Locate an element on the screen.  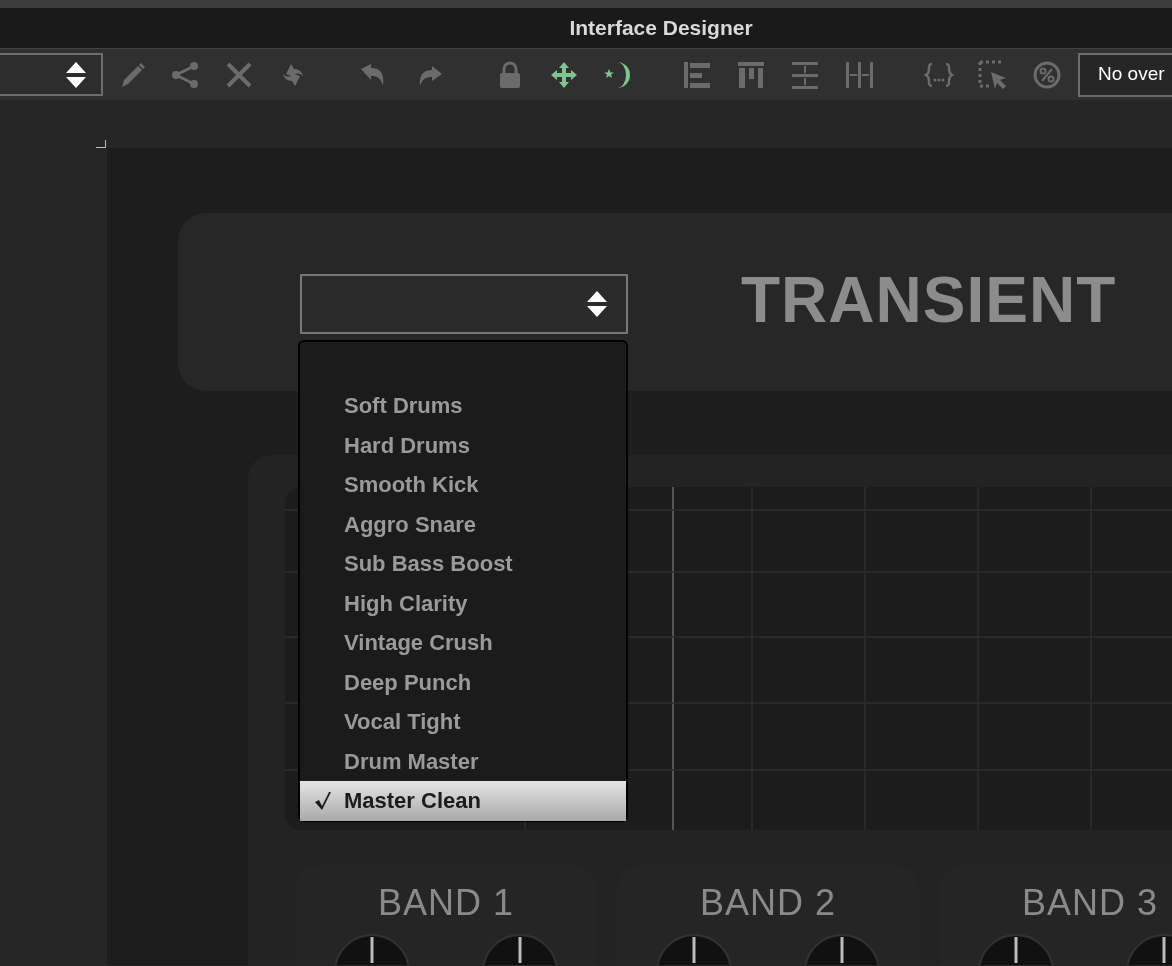
menu-item: Aggro Snare is located at coordinates (463, 524).